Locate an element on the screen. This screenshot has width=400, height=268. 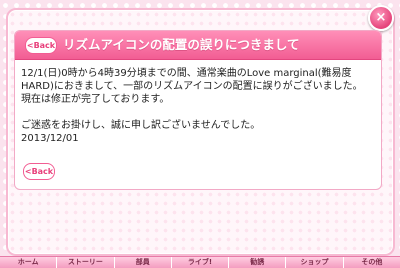
notice-paragraph: 現在は修正が完了しております。 is located at coordinates (95, 99).